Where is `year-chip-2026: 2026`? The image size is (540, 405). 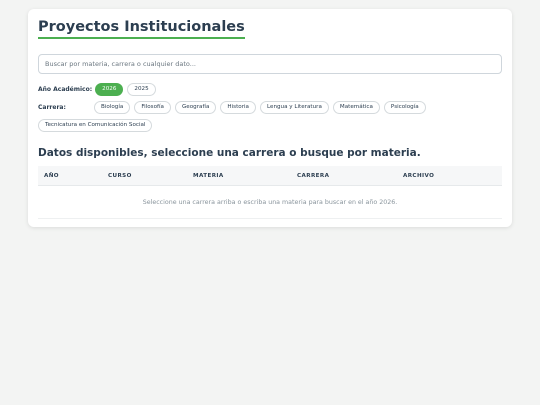
year-chip-2026: 2026 is located at coordinates (109, 89).